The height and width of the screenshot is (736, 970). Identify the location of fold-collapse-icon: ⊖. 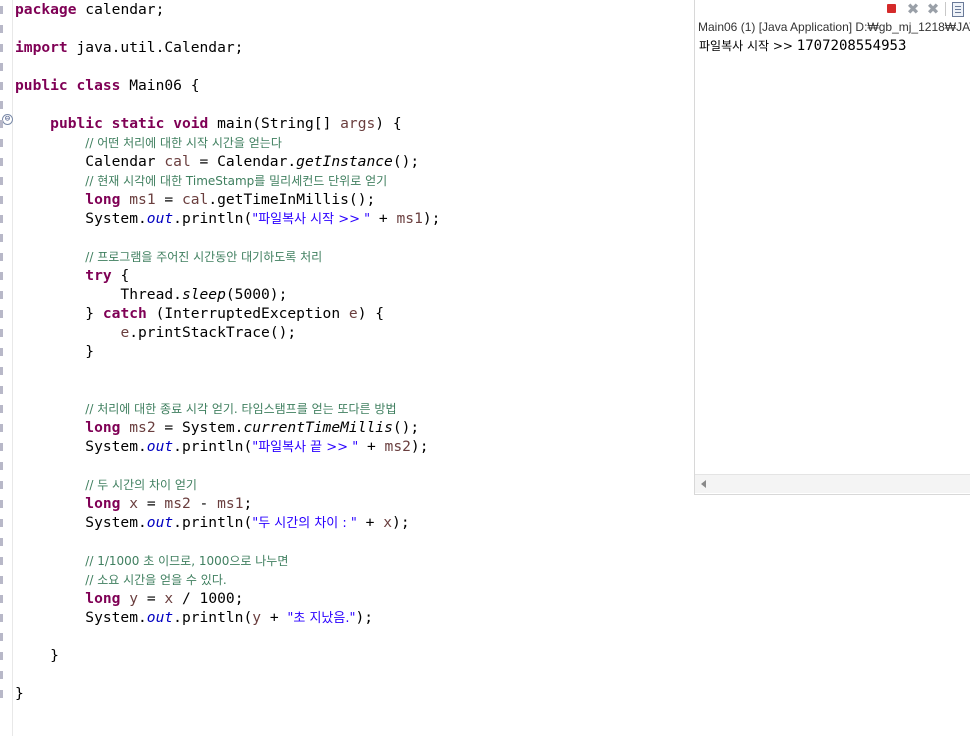
(7, 119).